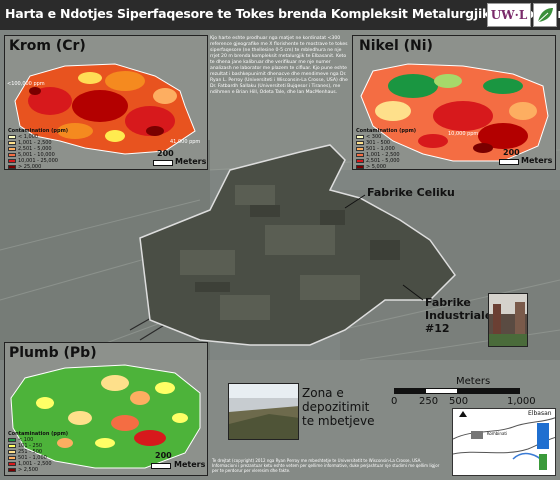  I want to click on leaf-logo-icon, so click(545, 15).